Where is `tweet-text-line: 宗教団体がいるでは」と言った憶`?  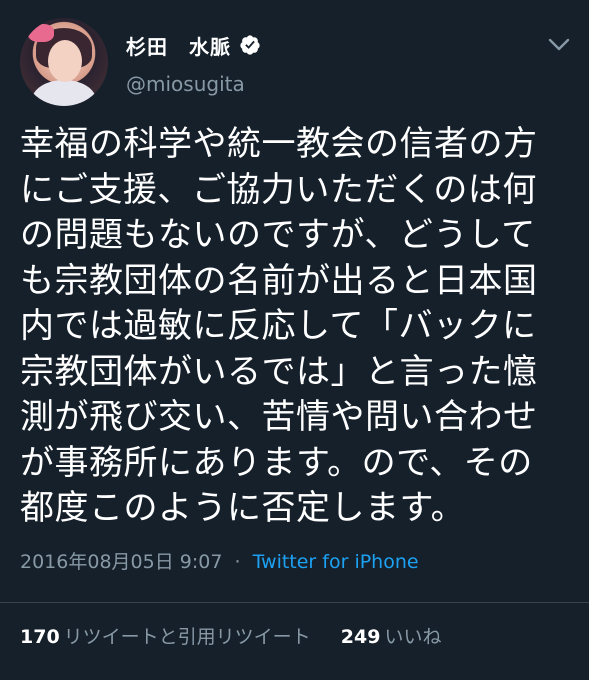 tweet-text-line: 宗教団体がいるでは」と言った憶 is located at coordinates (279, 371).